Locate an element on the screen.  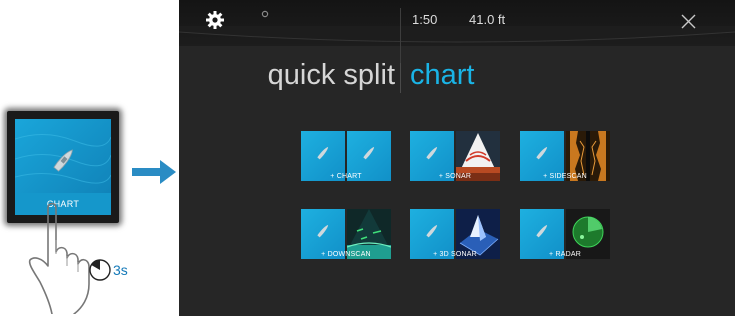
split-option-label: + RADAR is located at coordinates (565, 254).